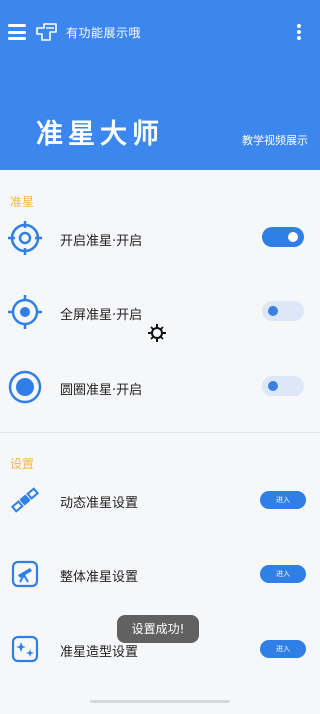 The width and height of the screenshot is (320, 714). Describe the element at coordinates (99, 652) in the screenshot. I see `settings-row-label: 准星造型设置` at that location.